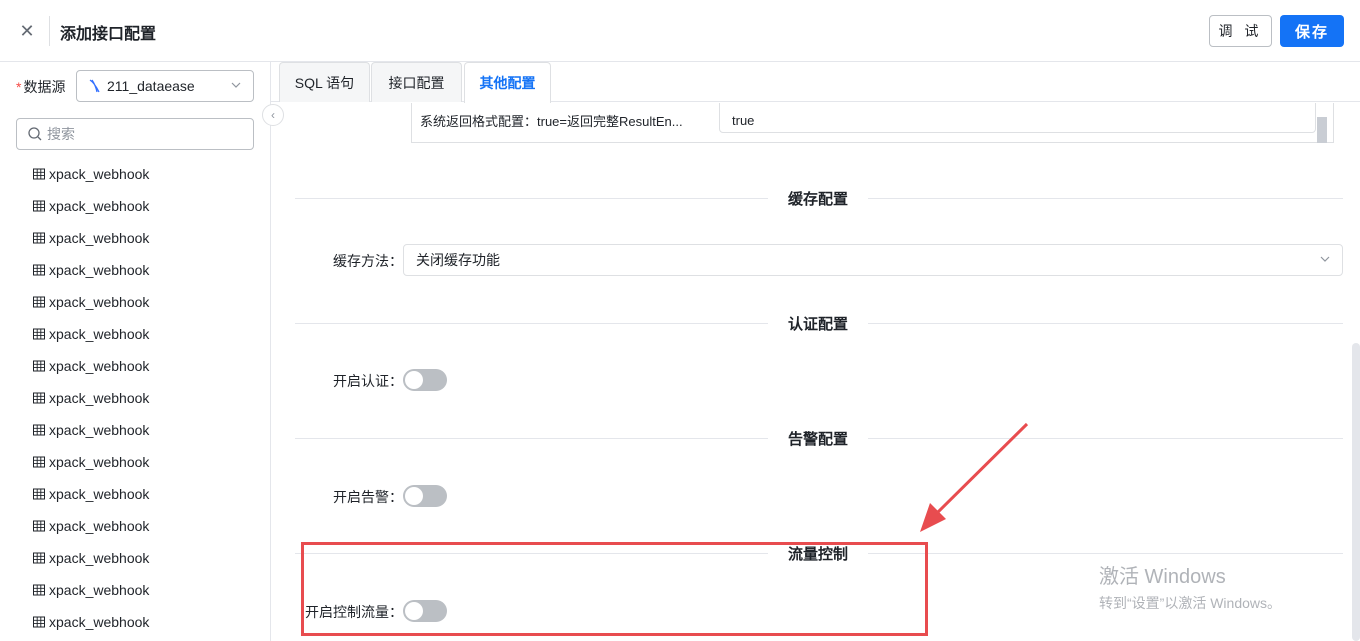 This screenshot has width=1360, height=641. I want to click on debug-button: 调 试, so click(1240, 31).